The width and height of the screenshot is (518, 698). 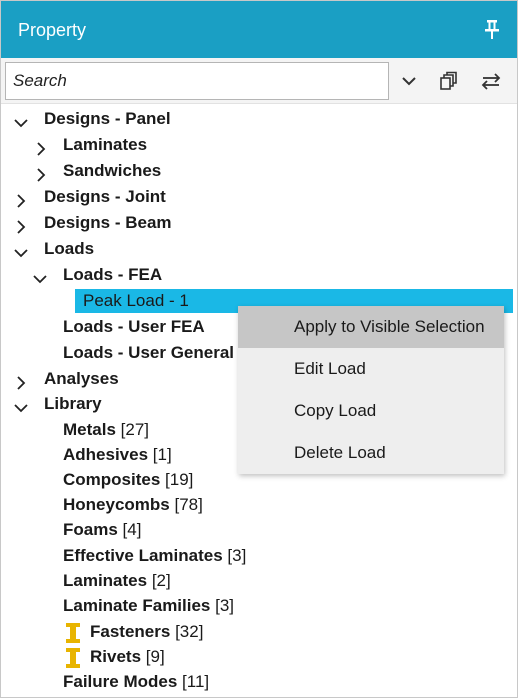 I want to click on library-item-count: [32], so click(x=189, y=631).